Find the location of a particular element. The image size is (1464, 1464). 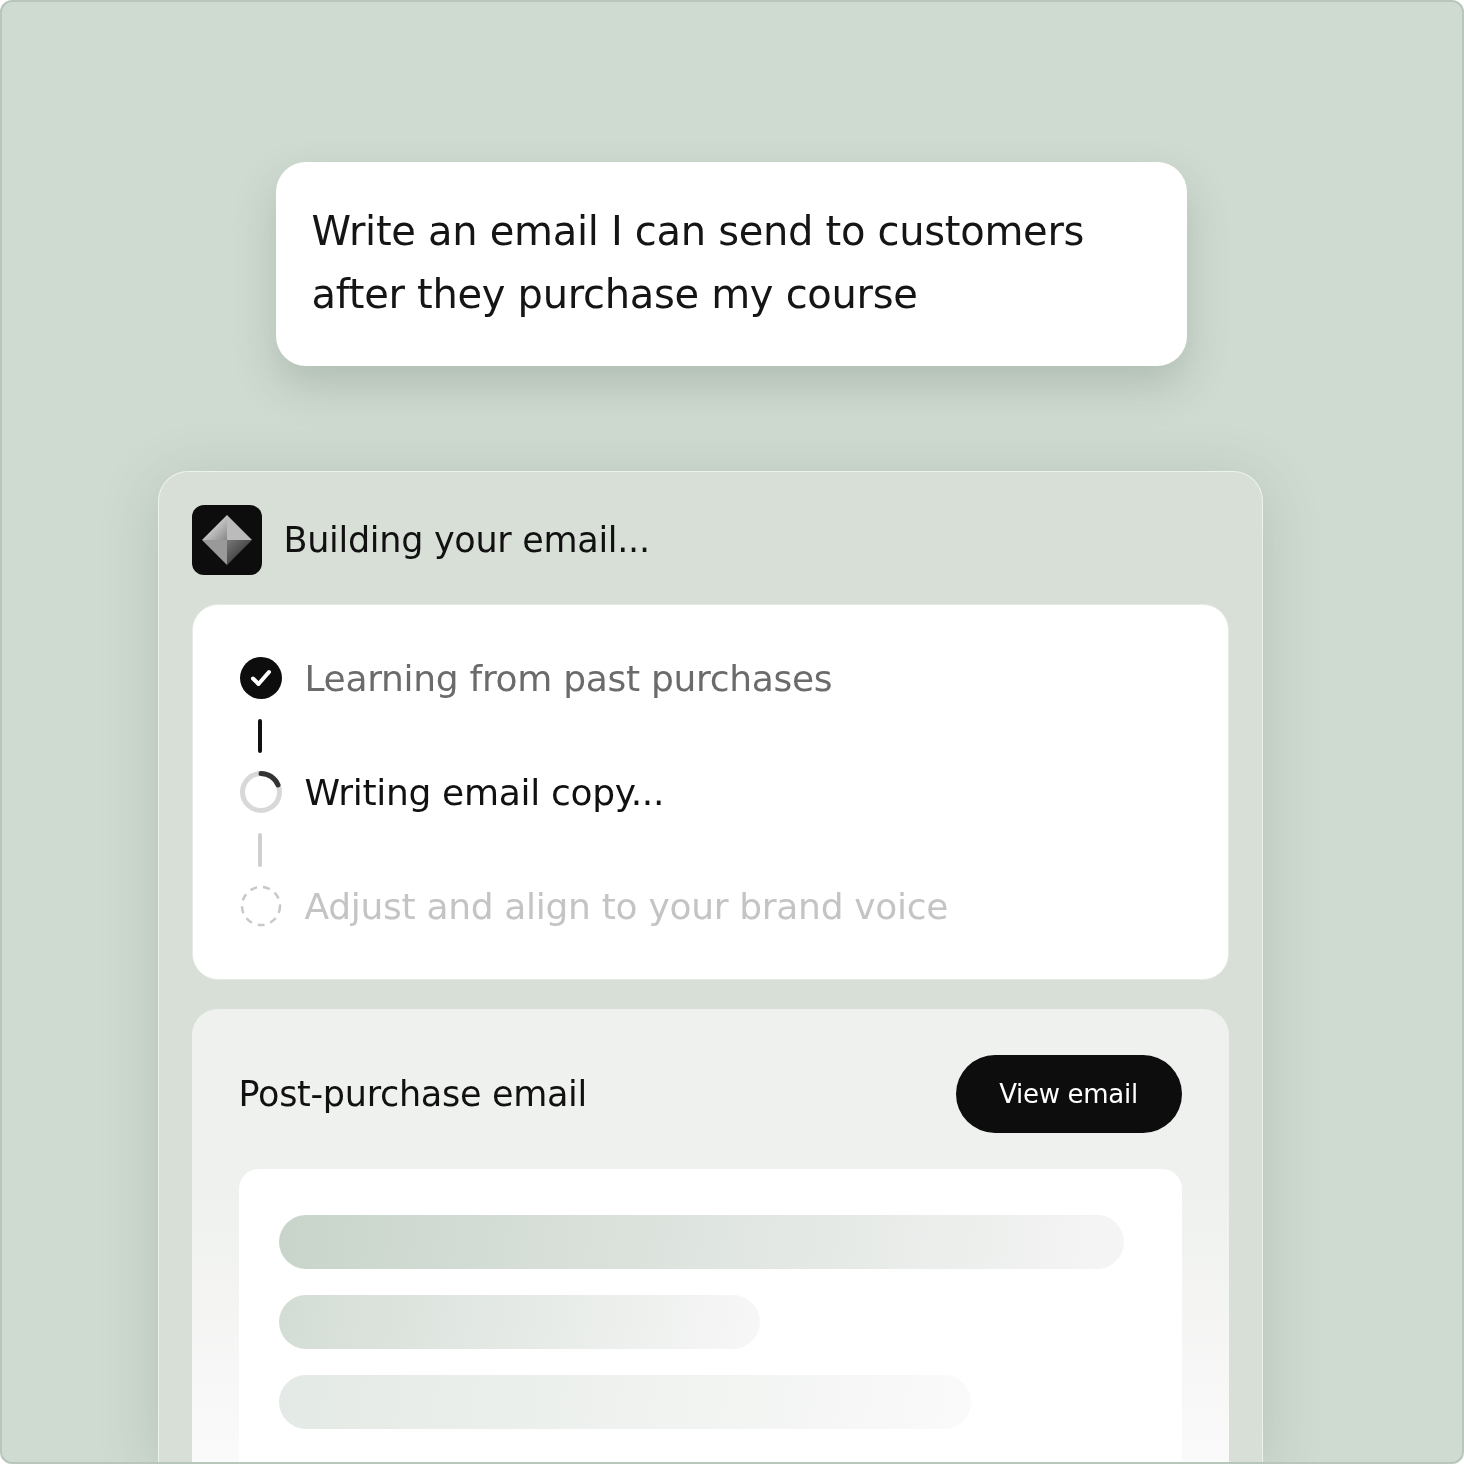

email-title: Post-purchase email is located at coordinates (412, 1094).